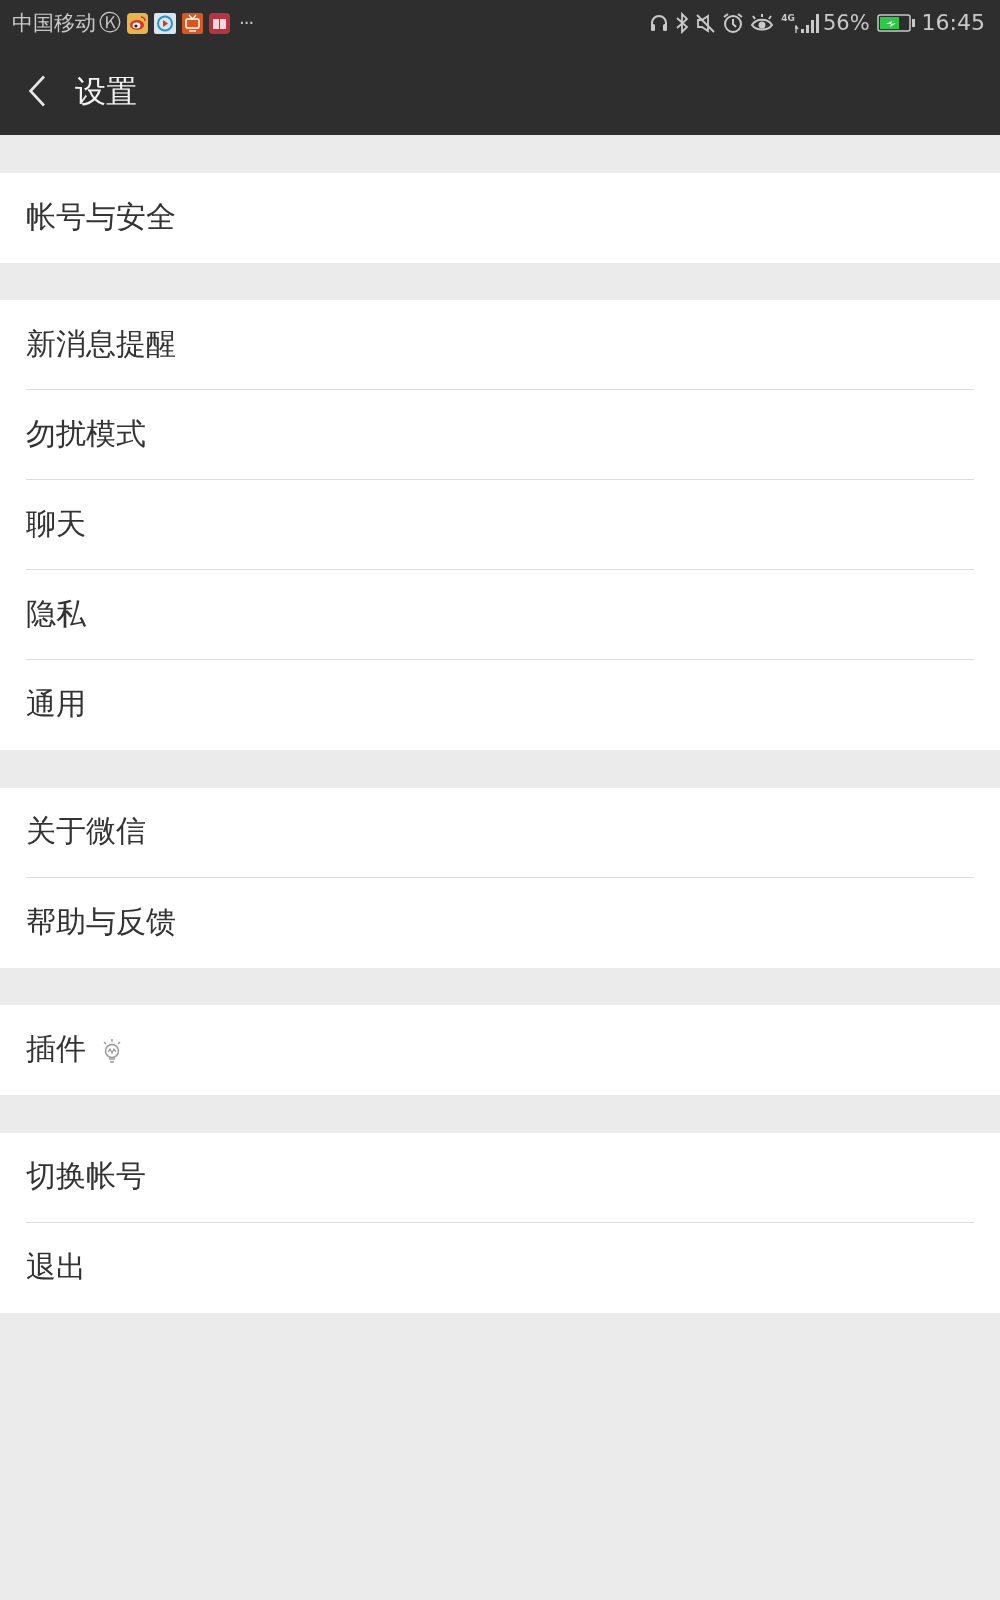 This screenshot has width=1000, height=1600. I want to click on book-app-icon, so click(219, 23).